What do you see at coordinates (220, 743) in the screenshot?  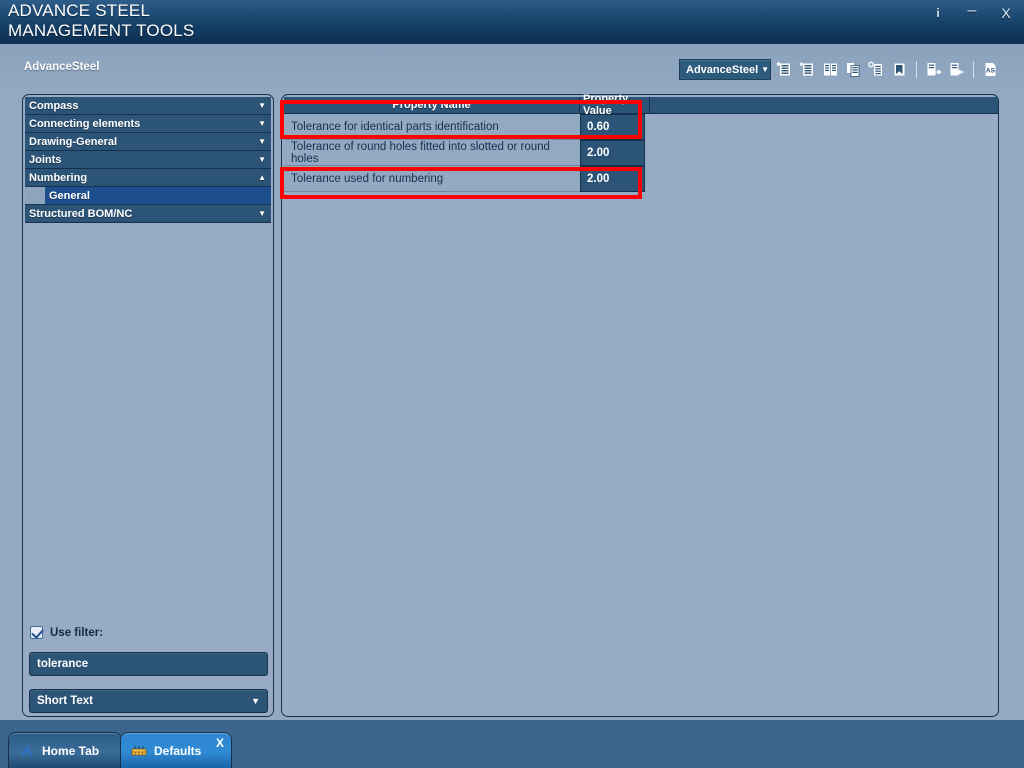 I see `tab-close-icon: X` at bounding box center [220, 743].